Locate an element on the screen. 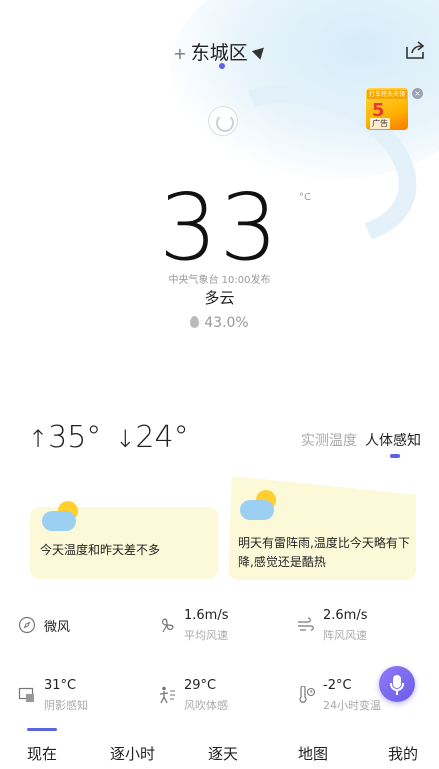 The image size is (439, 769). high-arrow-icon: ↑ is located at coordinates (38, 439).